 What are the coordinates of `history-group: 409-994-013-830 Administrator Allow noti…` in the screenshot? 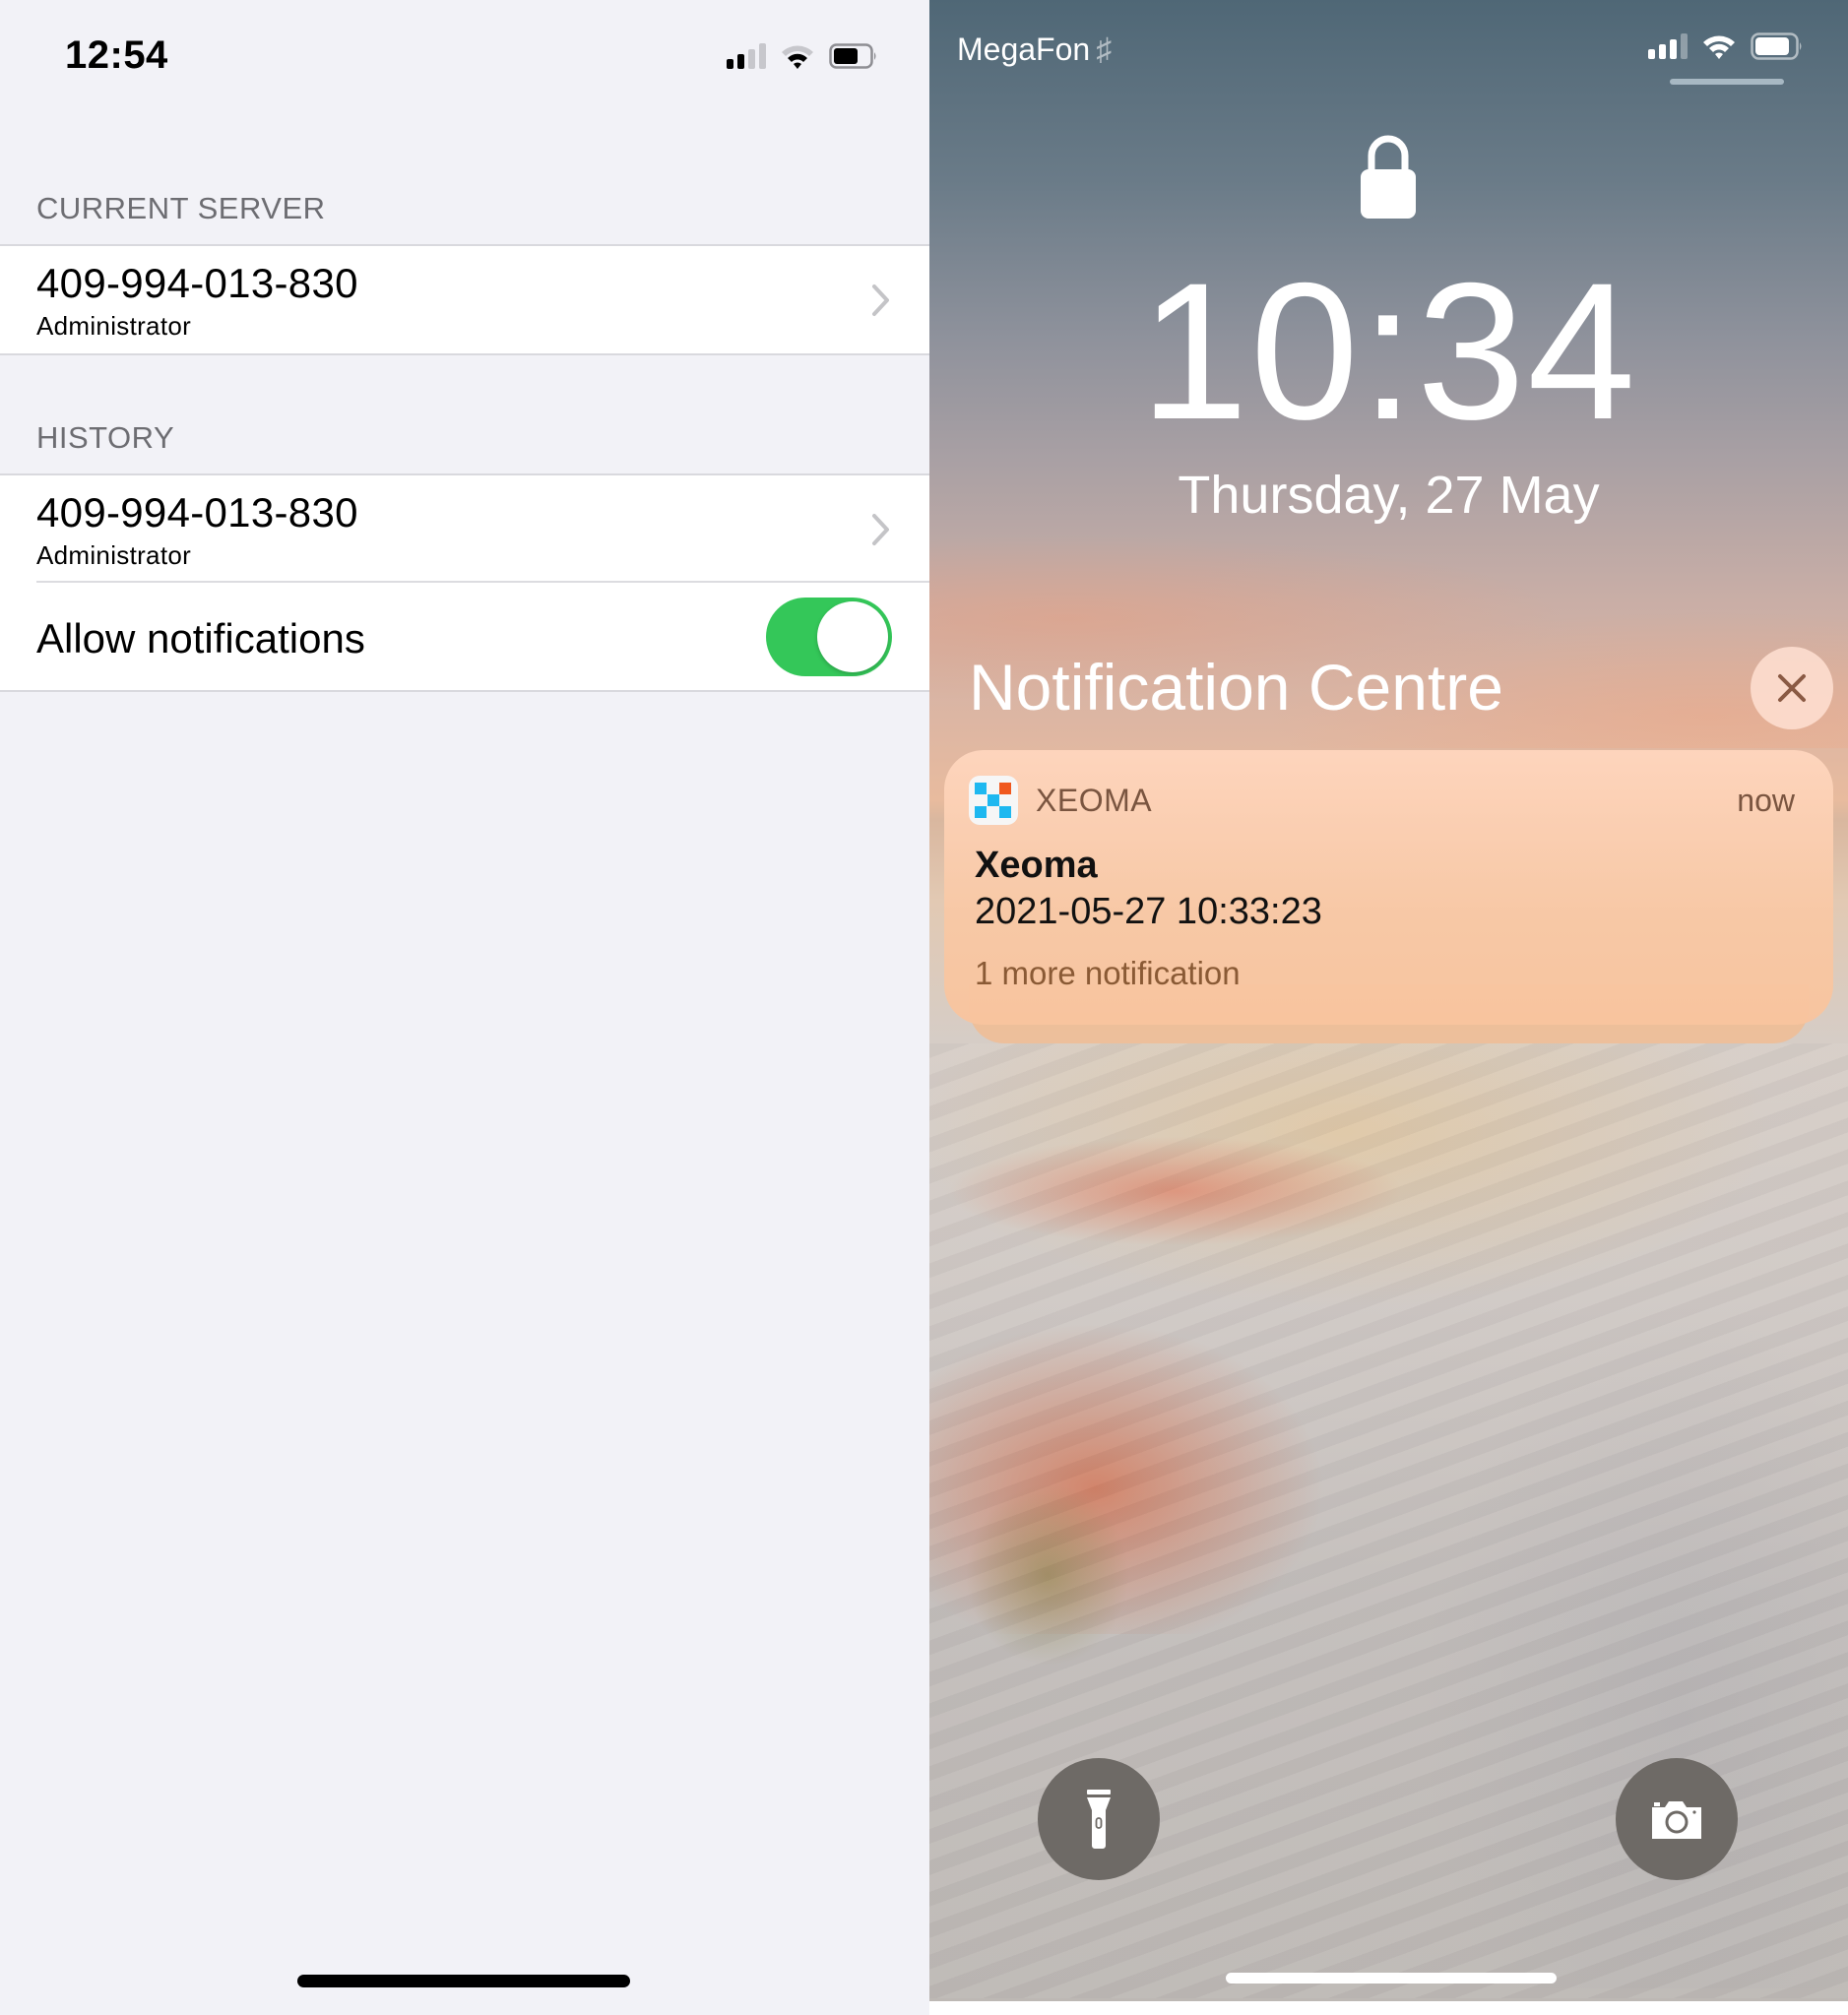 It's located at (464, 582).